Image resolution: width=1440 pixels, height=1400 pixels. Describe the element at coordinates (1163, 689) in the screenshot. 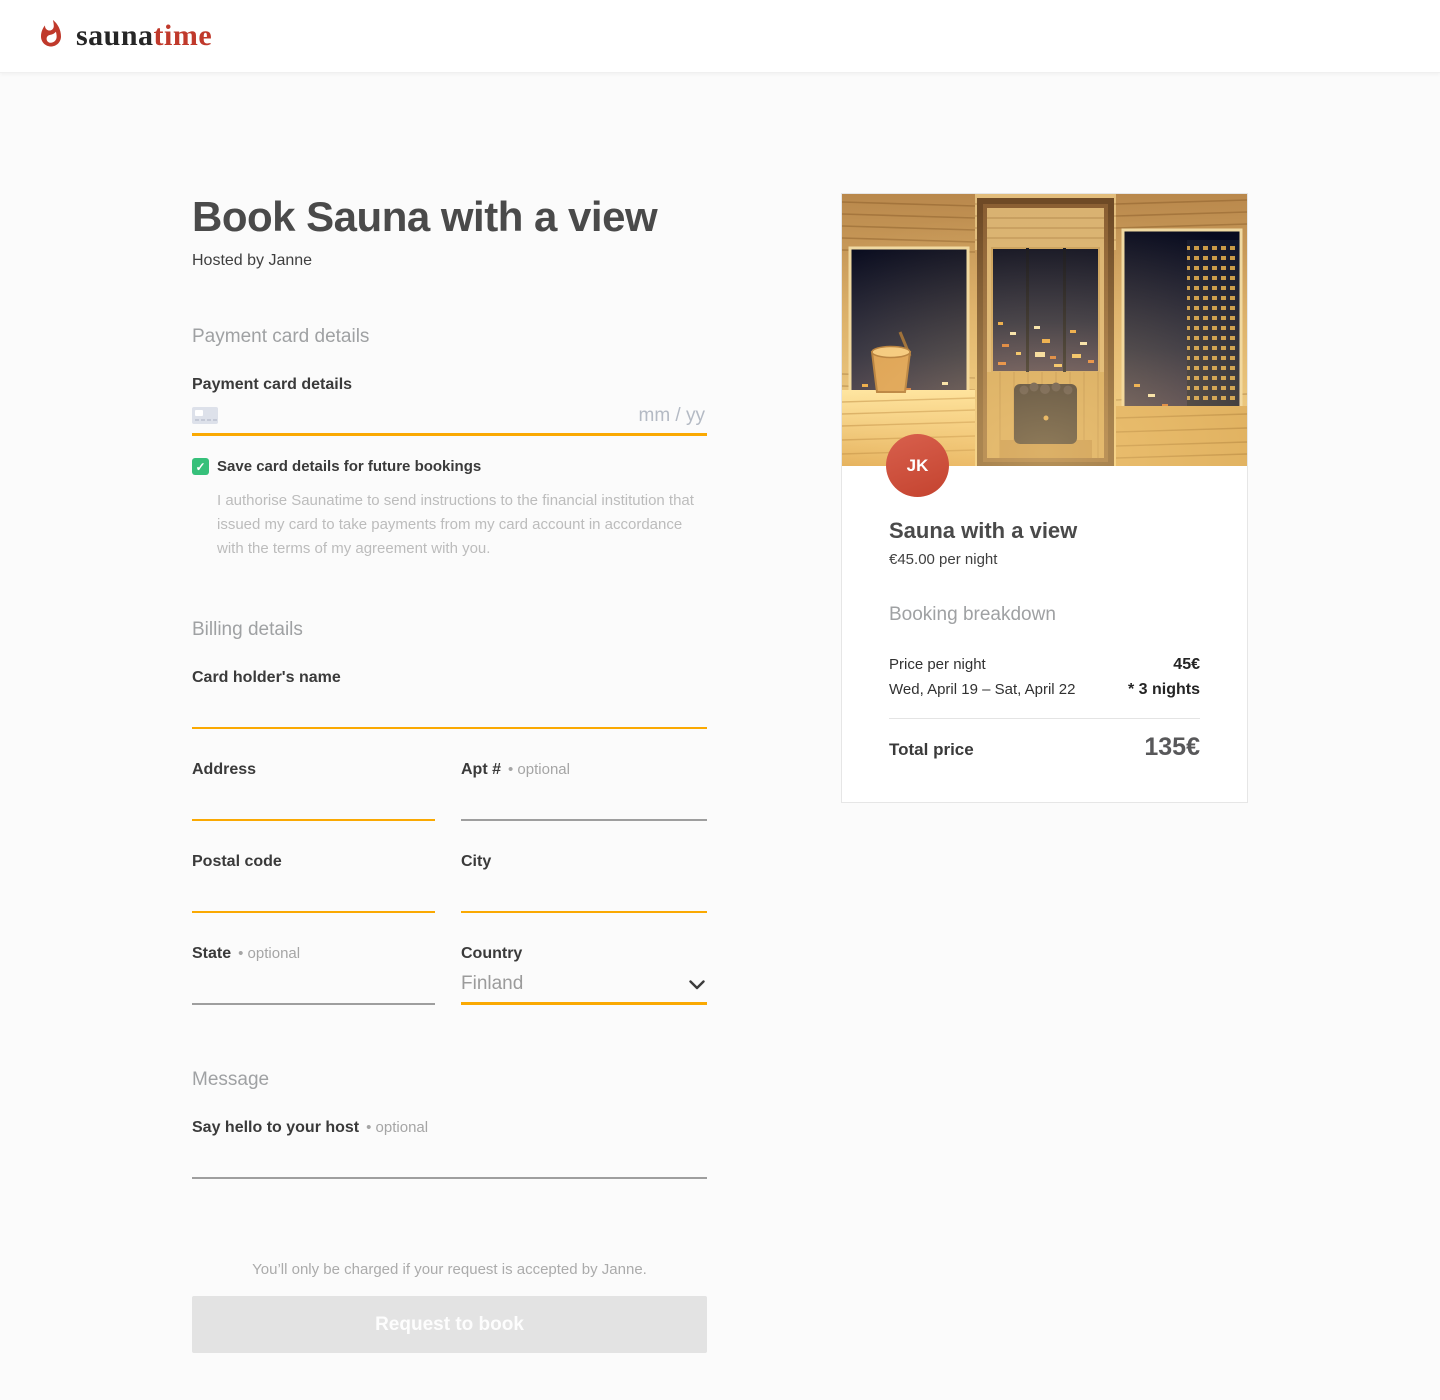

I see `breakdown-row-value: * 3 nights` at that location.